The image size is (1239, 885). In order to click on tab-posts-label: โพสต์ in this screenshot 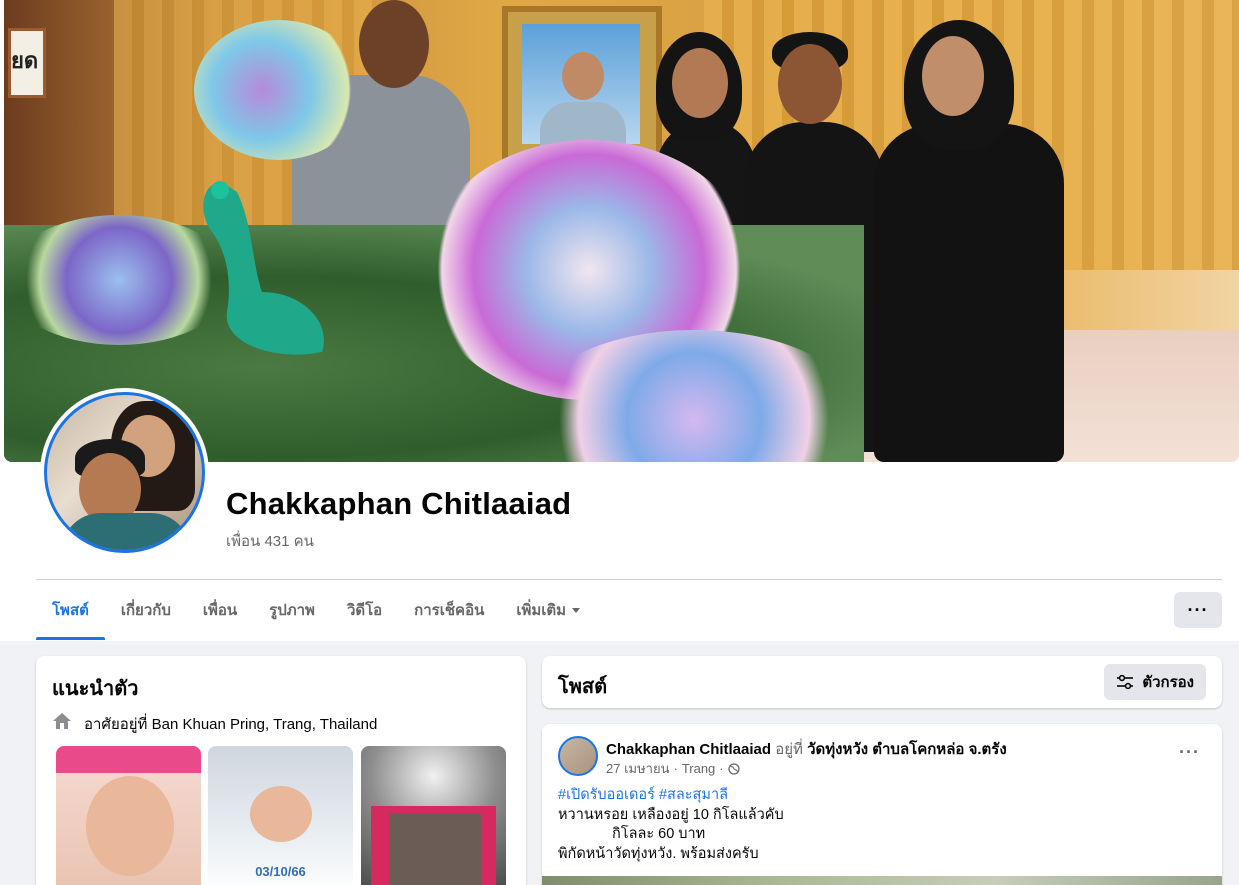, I will do `click(70, 610)`.